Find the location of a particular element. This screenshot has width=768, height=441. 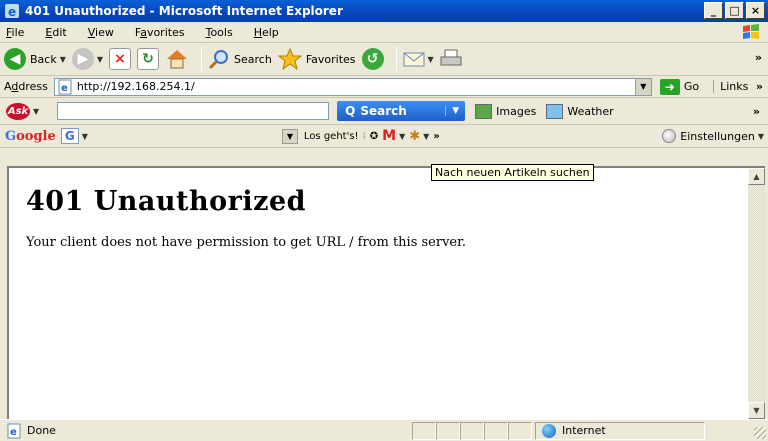

scroll-up-arrow-icon: ▲ is located at coordinates (756, 176).